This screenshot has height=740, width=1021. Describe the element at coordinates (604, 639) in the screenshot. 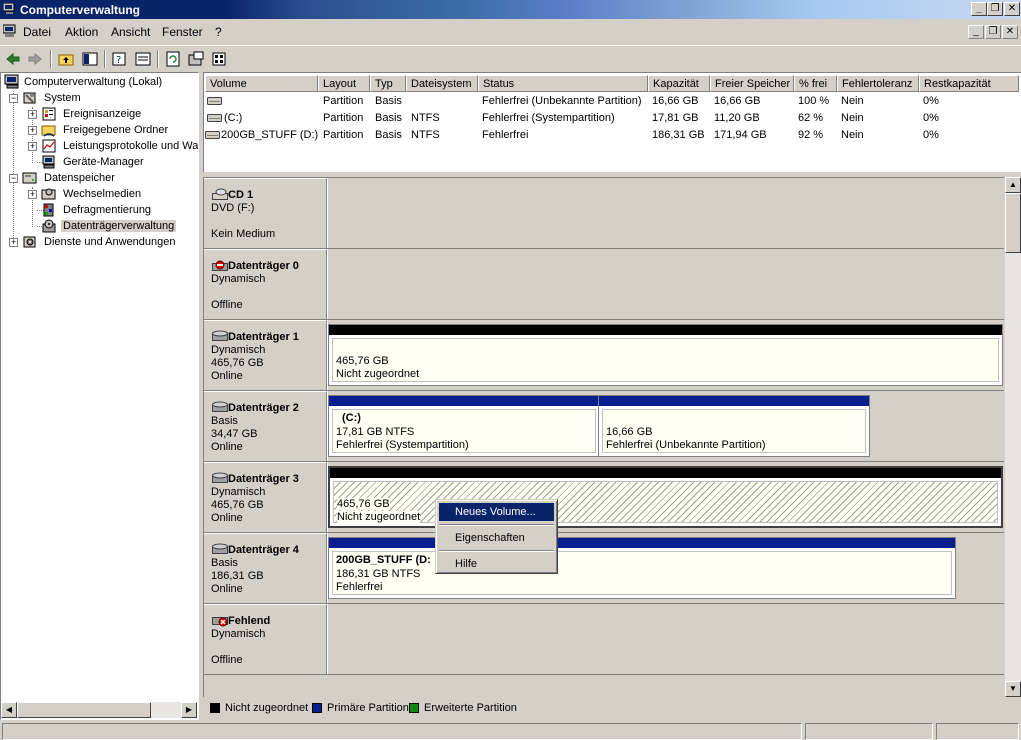

I see `disk-row-fehlend: Fehlend Dynamisch Offline` at that location.